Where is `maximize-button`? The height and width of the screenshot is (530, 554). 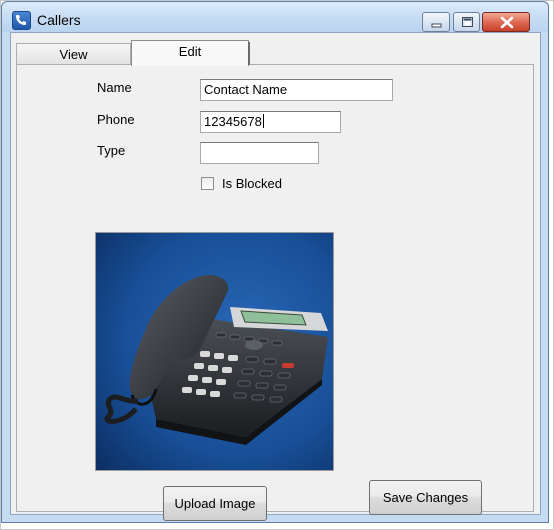
maximize-button is located at coordinates (466, 22).